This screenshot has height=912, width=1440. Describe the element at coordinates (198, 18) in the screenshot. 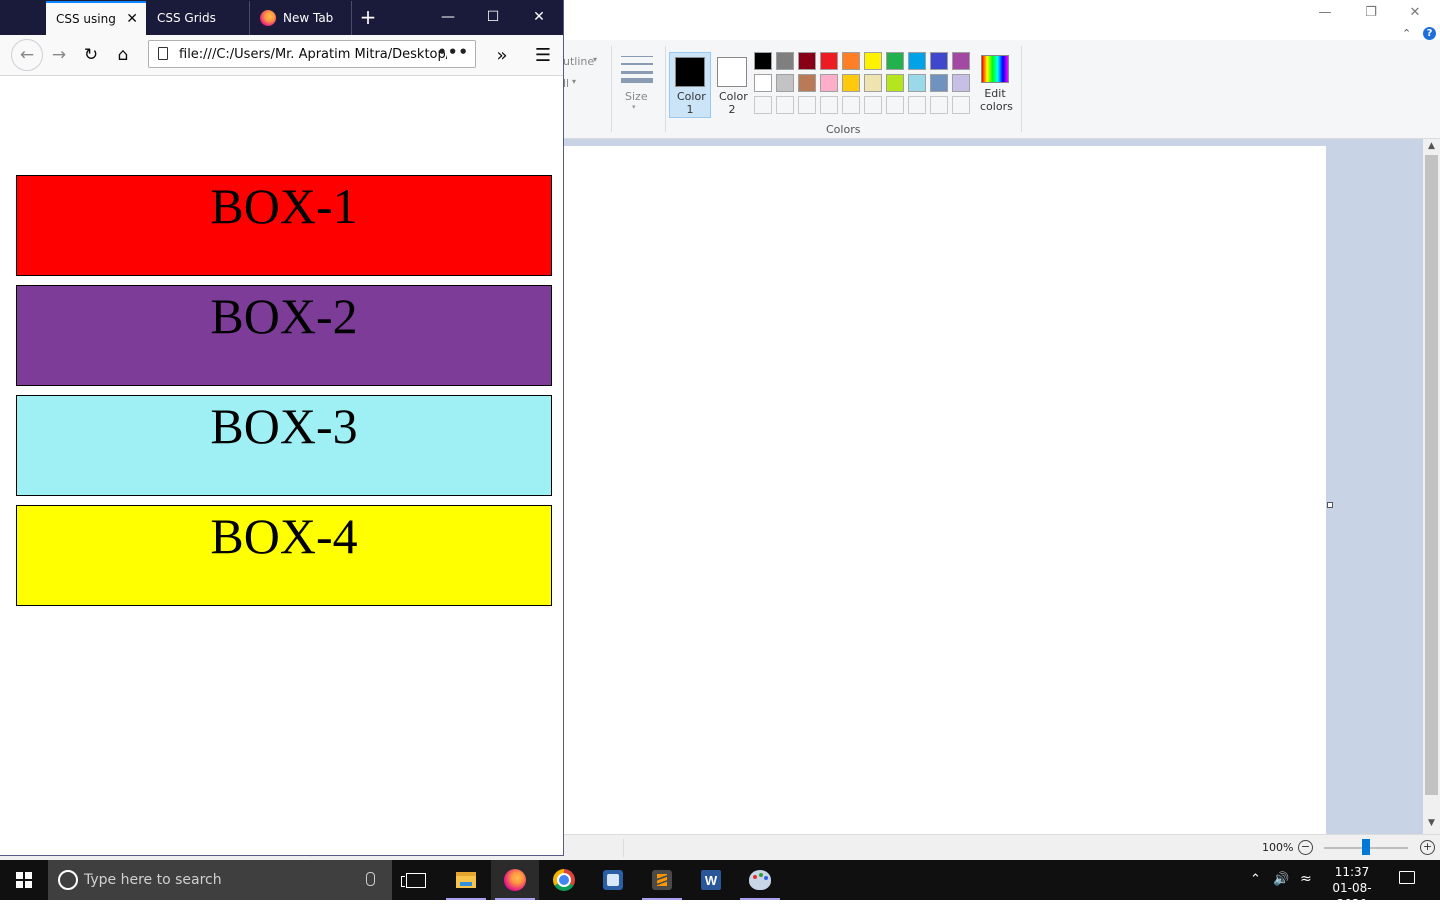

I see `tab-css-grids: CSS Grids` at that location.